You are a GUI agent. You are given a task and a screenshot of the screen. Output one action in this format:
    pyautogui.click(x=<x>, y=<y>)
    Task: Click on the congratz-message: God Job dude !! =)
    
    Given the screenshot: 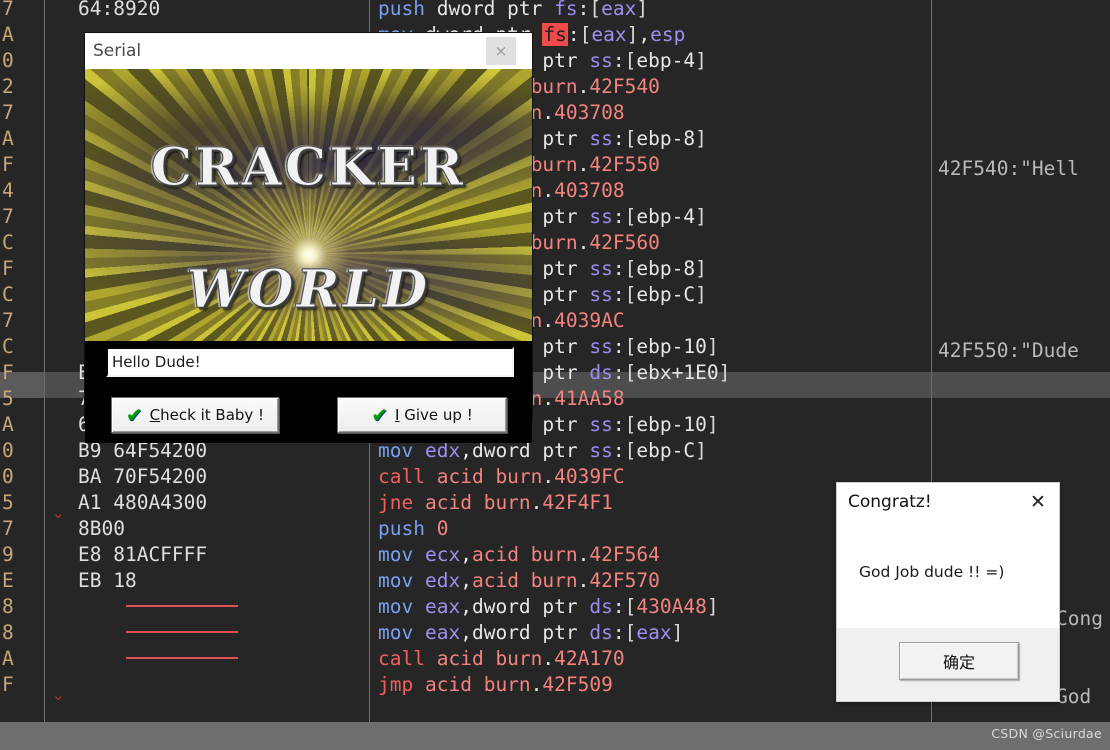 What is the action you would take?
    pyautogui.click(x=932, y=572)
    